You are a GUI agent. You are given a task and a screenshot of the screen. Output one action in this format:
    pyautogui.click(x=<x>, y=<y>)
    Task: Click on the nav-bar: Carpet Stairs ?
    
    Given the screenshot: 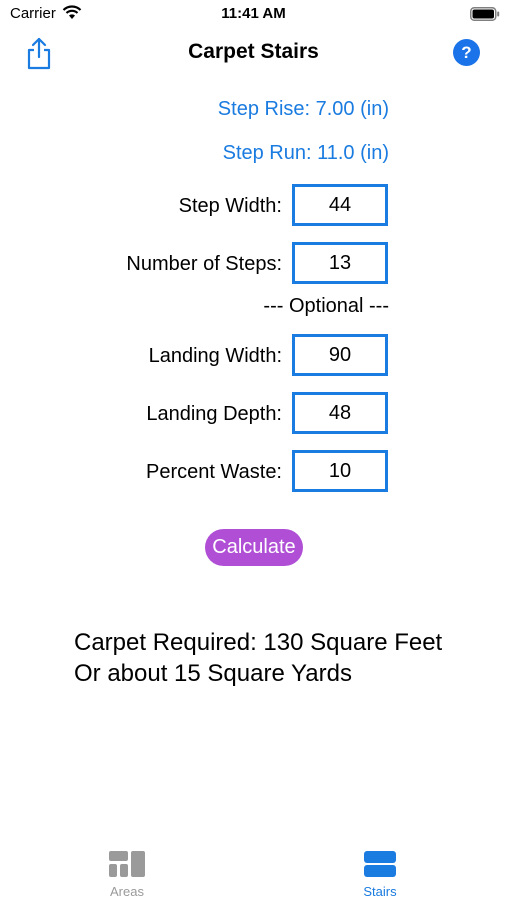 What is the action you would take?
    pyautogui.click(x=253, y=53)
    